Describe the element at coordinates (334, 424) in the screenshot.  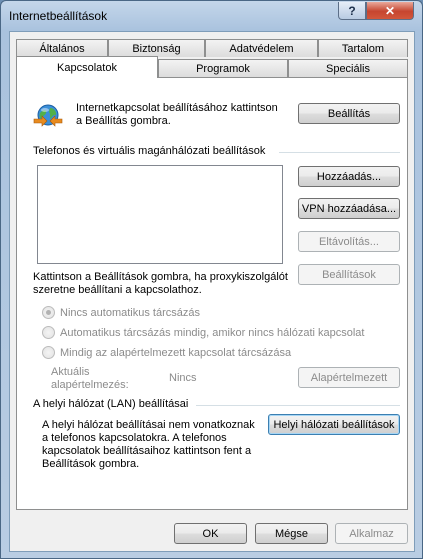
I see `lan-settings-button: Helyi hálózati beállítások` at that location.